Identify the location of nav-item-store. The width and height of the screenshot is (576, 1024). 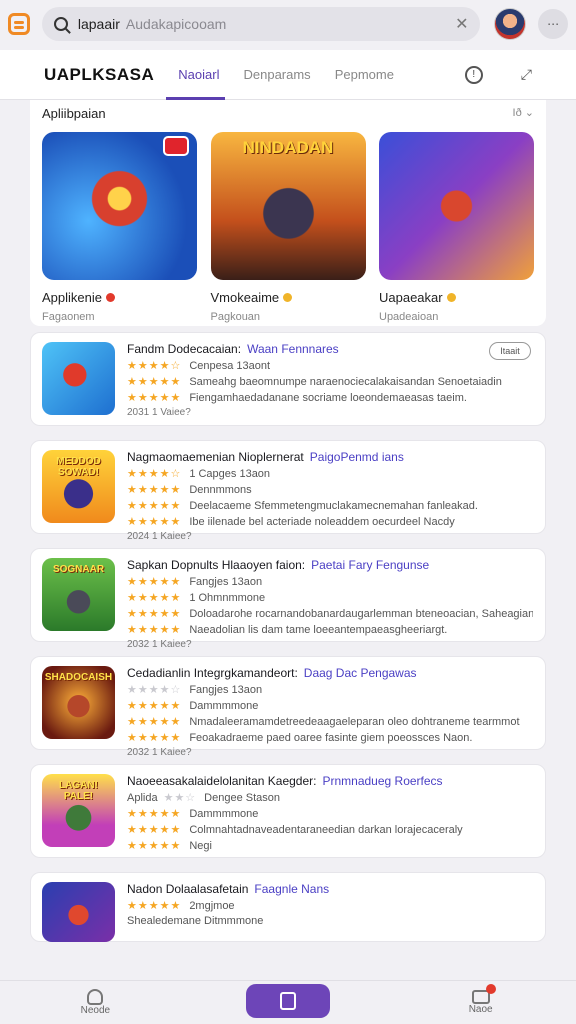
(287, 1000).